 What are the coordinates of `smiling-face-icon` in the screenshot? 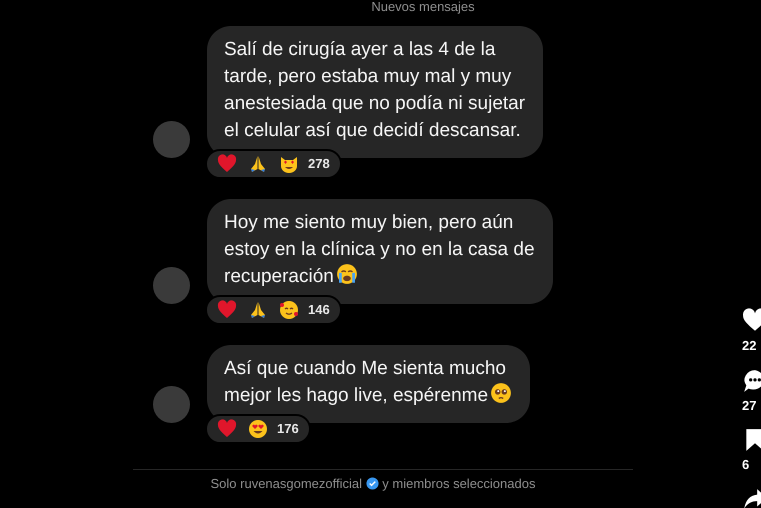 It's located at (289, 310).